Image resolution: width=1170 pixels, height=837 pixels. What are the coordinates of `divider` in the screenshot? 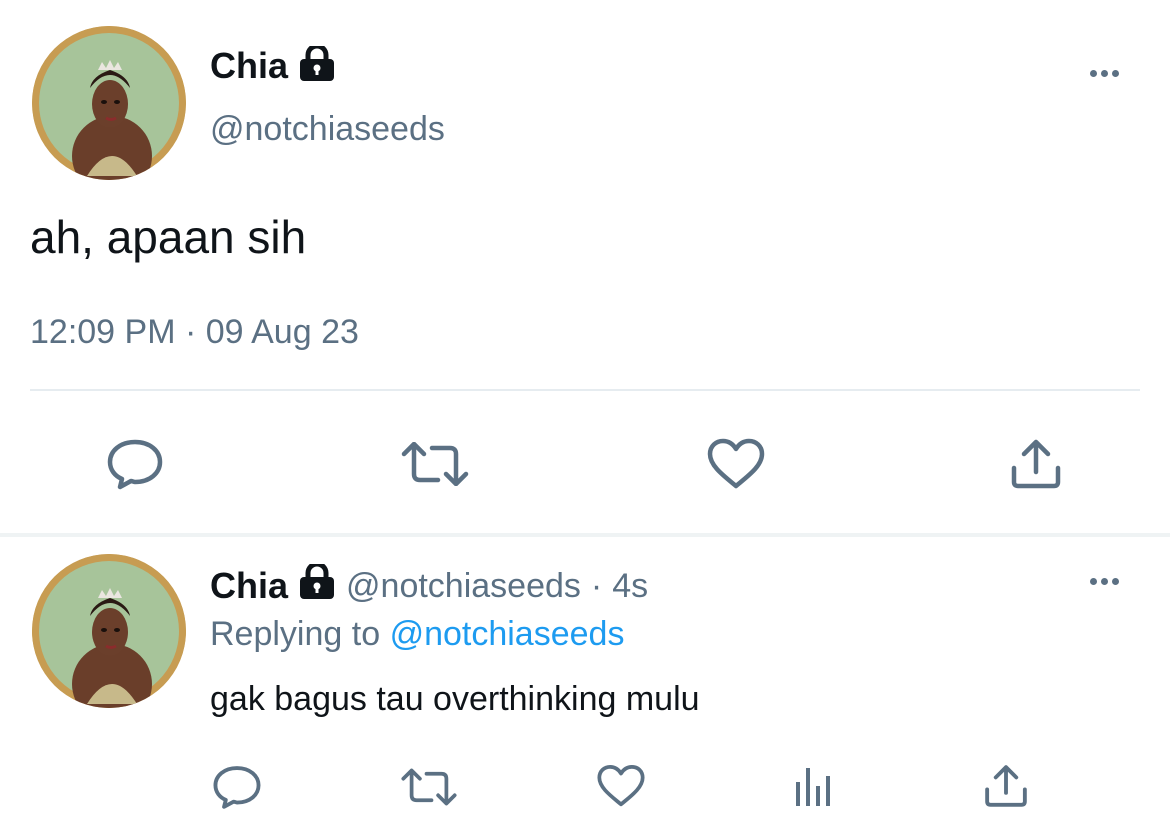 It's located at (585, 390).